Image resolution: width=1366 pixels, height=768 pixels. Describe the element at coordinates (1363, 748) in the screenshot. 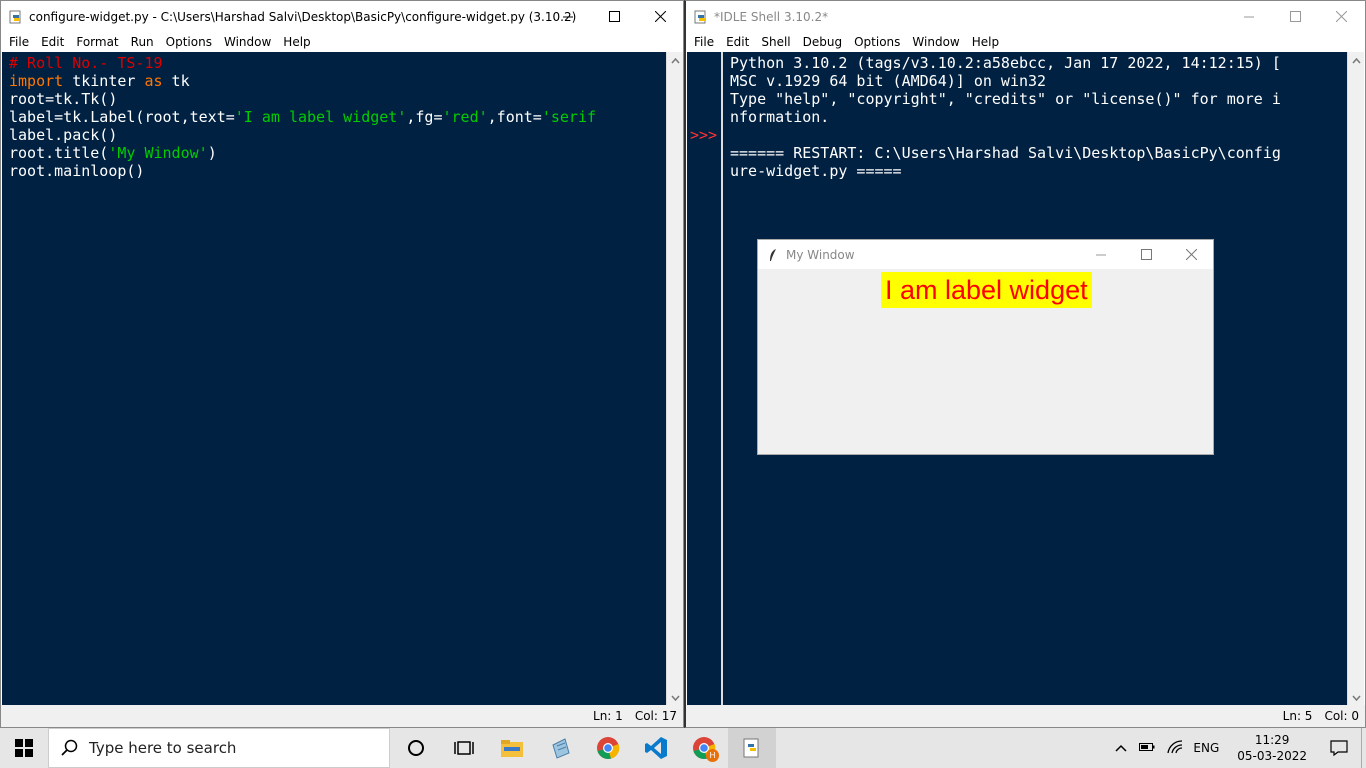

I see `show-desktop-button` at that location.